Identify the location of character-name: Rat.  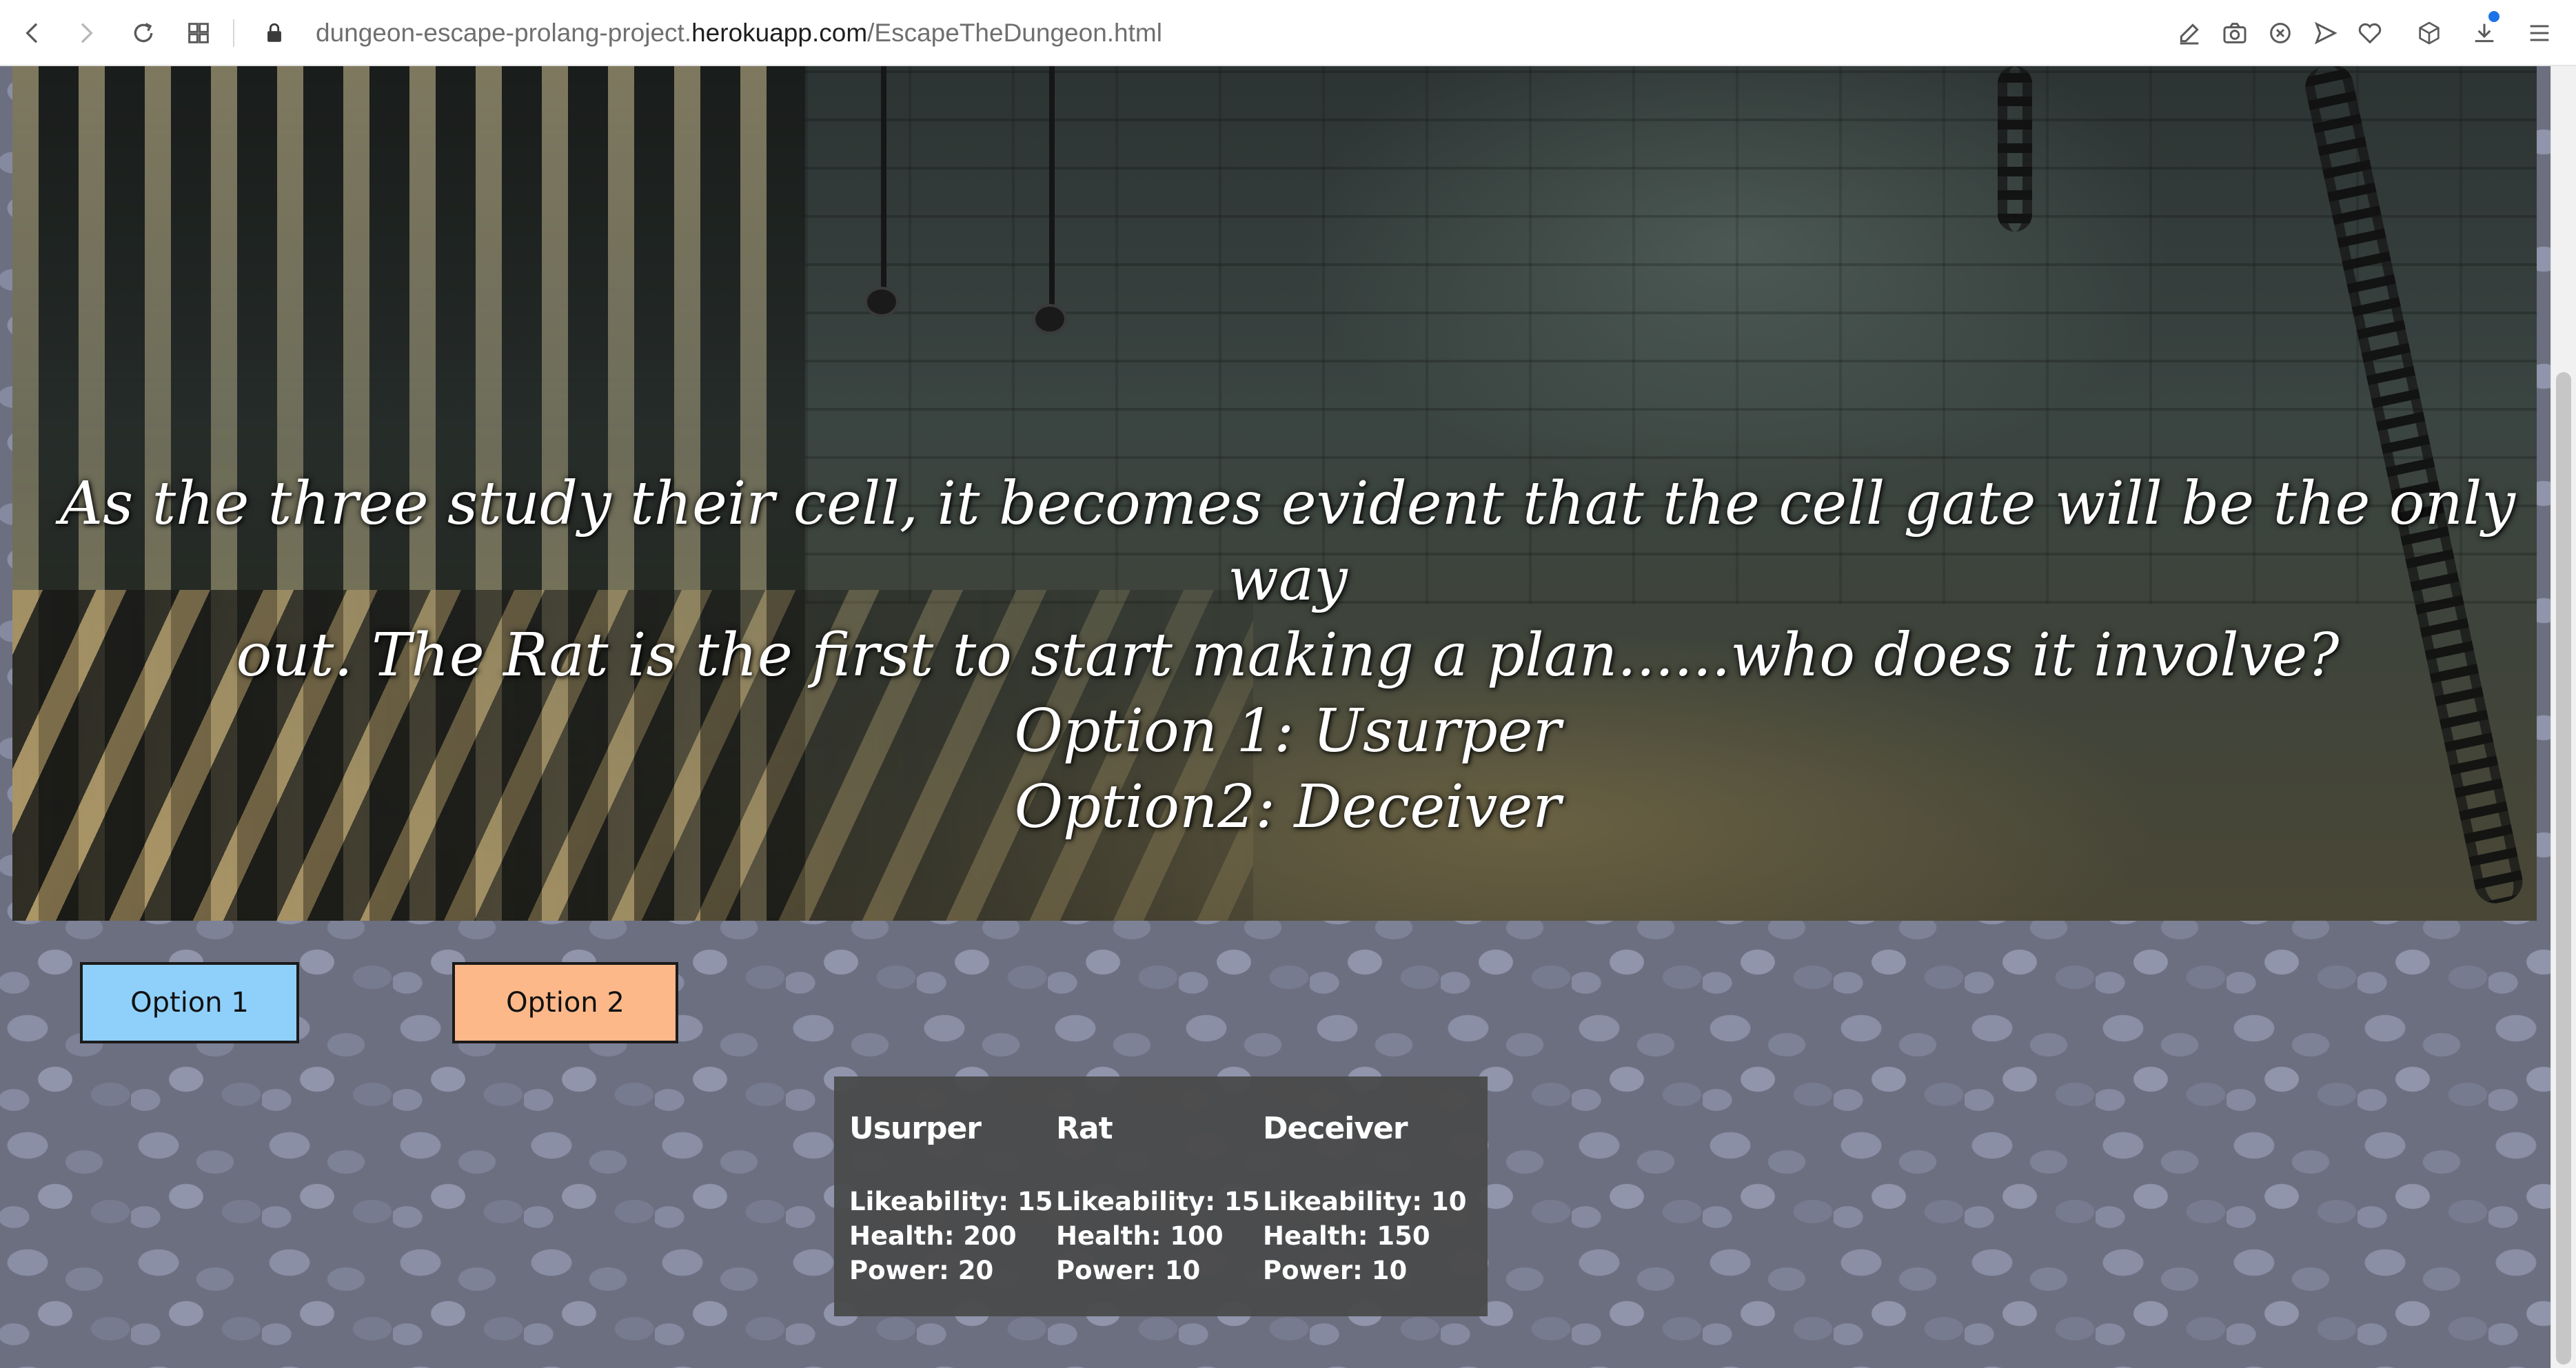
(1084, 1128).